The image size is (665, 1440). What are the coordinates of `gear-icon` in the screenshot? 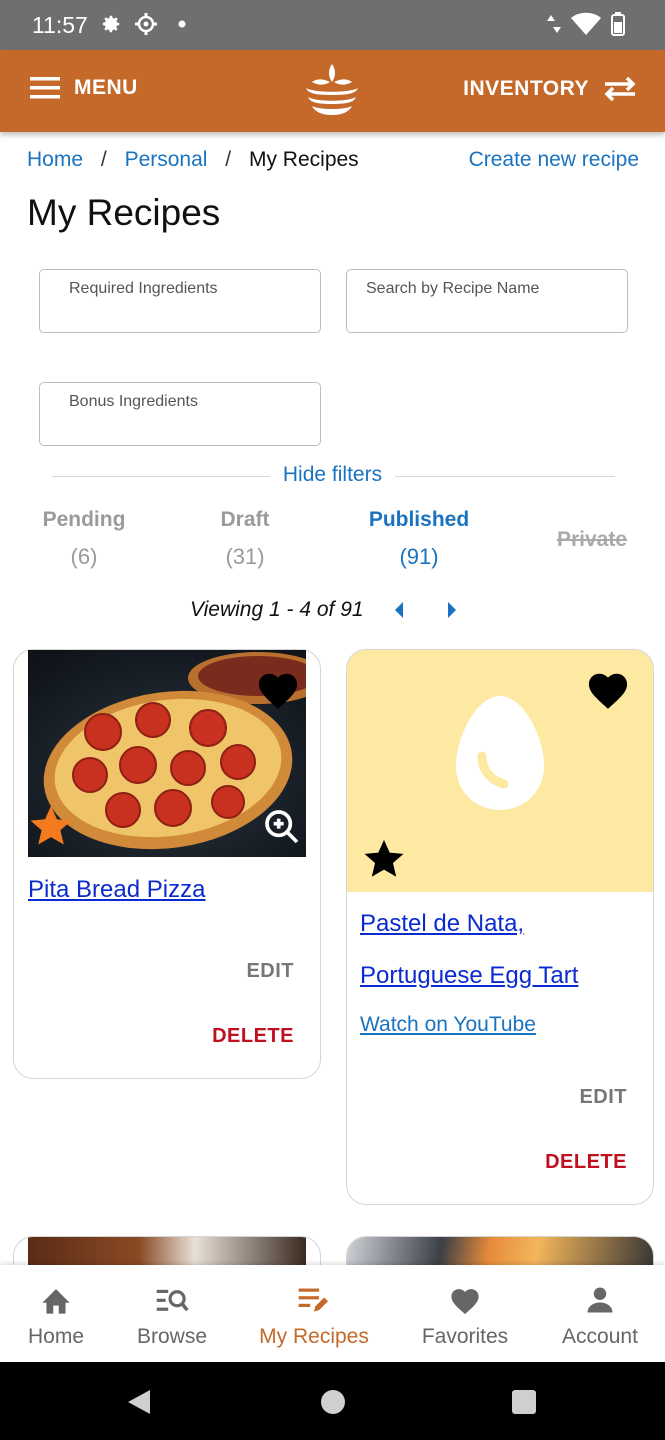 It's located at (111, 24).